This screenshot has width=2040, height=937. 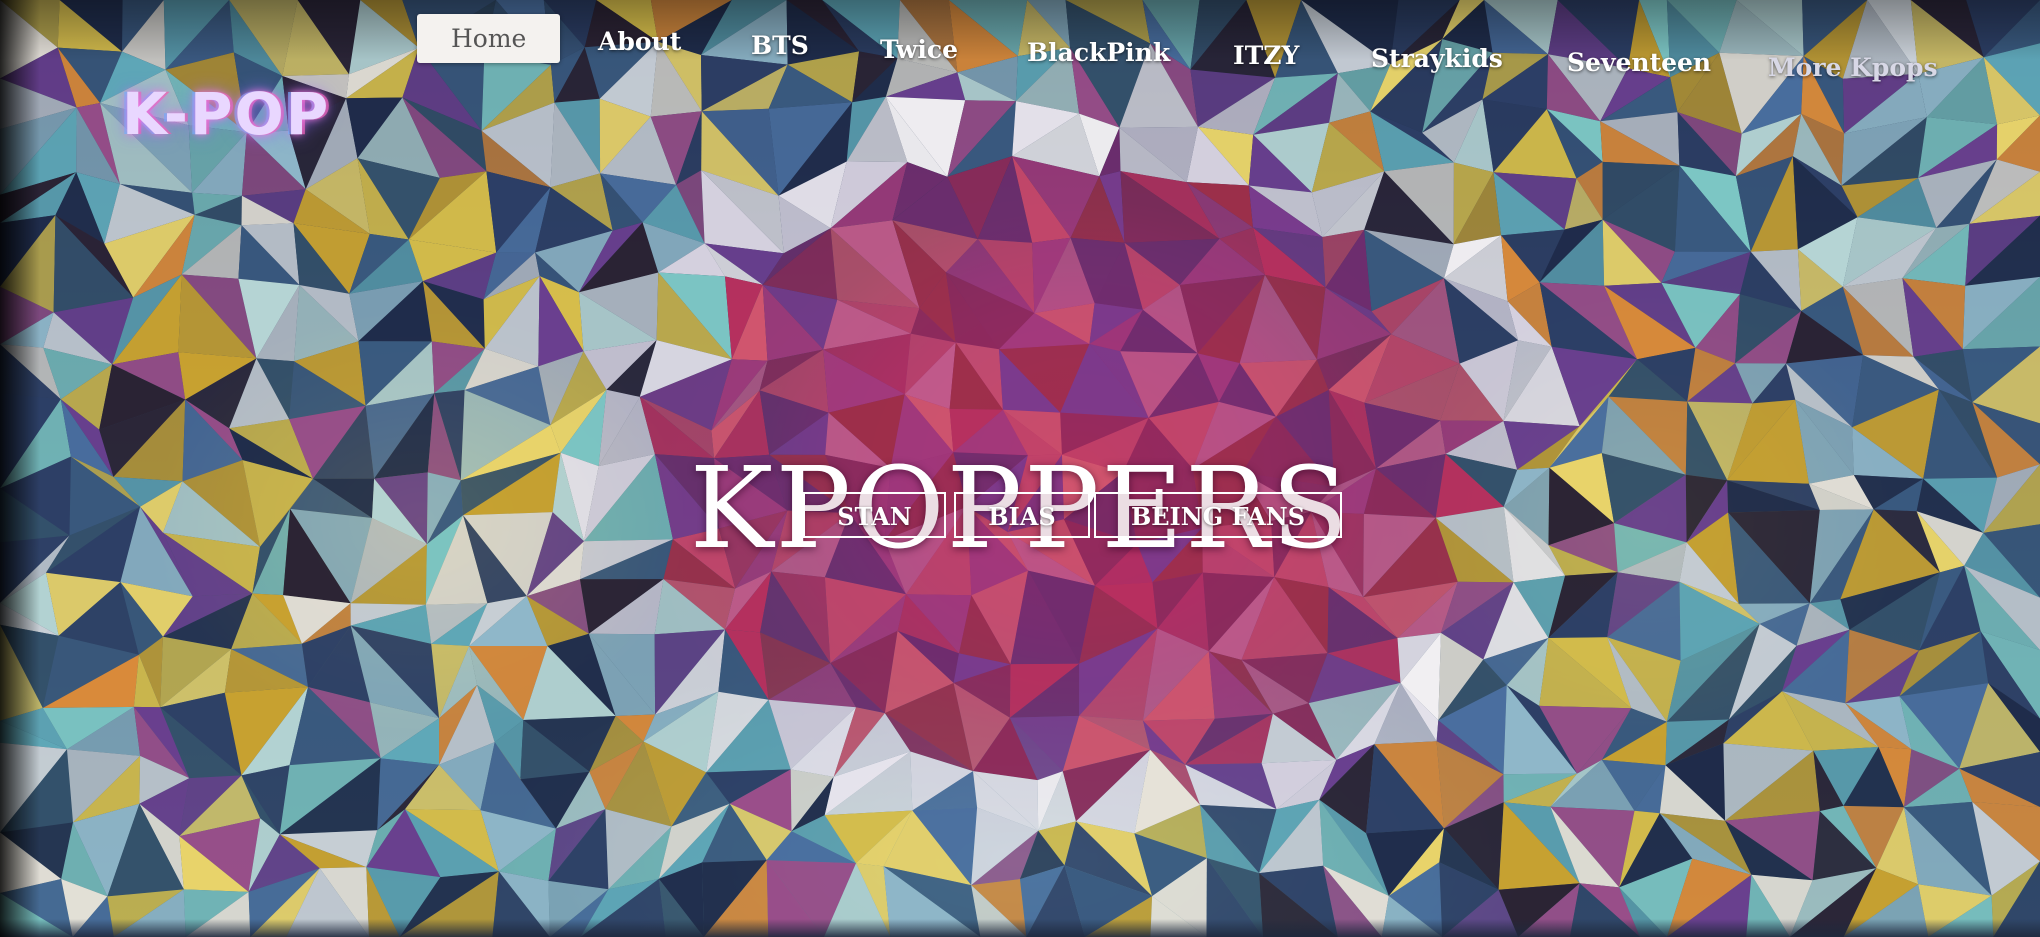 I want to click on nav-itzy: ITZY, so click(x=1266, y=55).